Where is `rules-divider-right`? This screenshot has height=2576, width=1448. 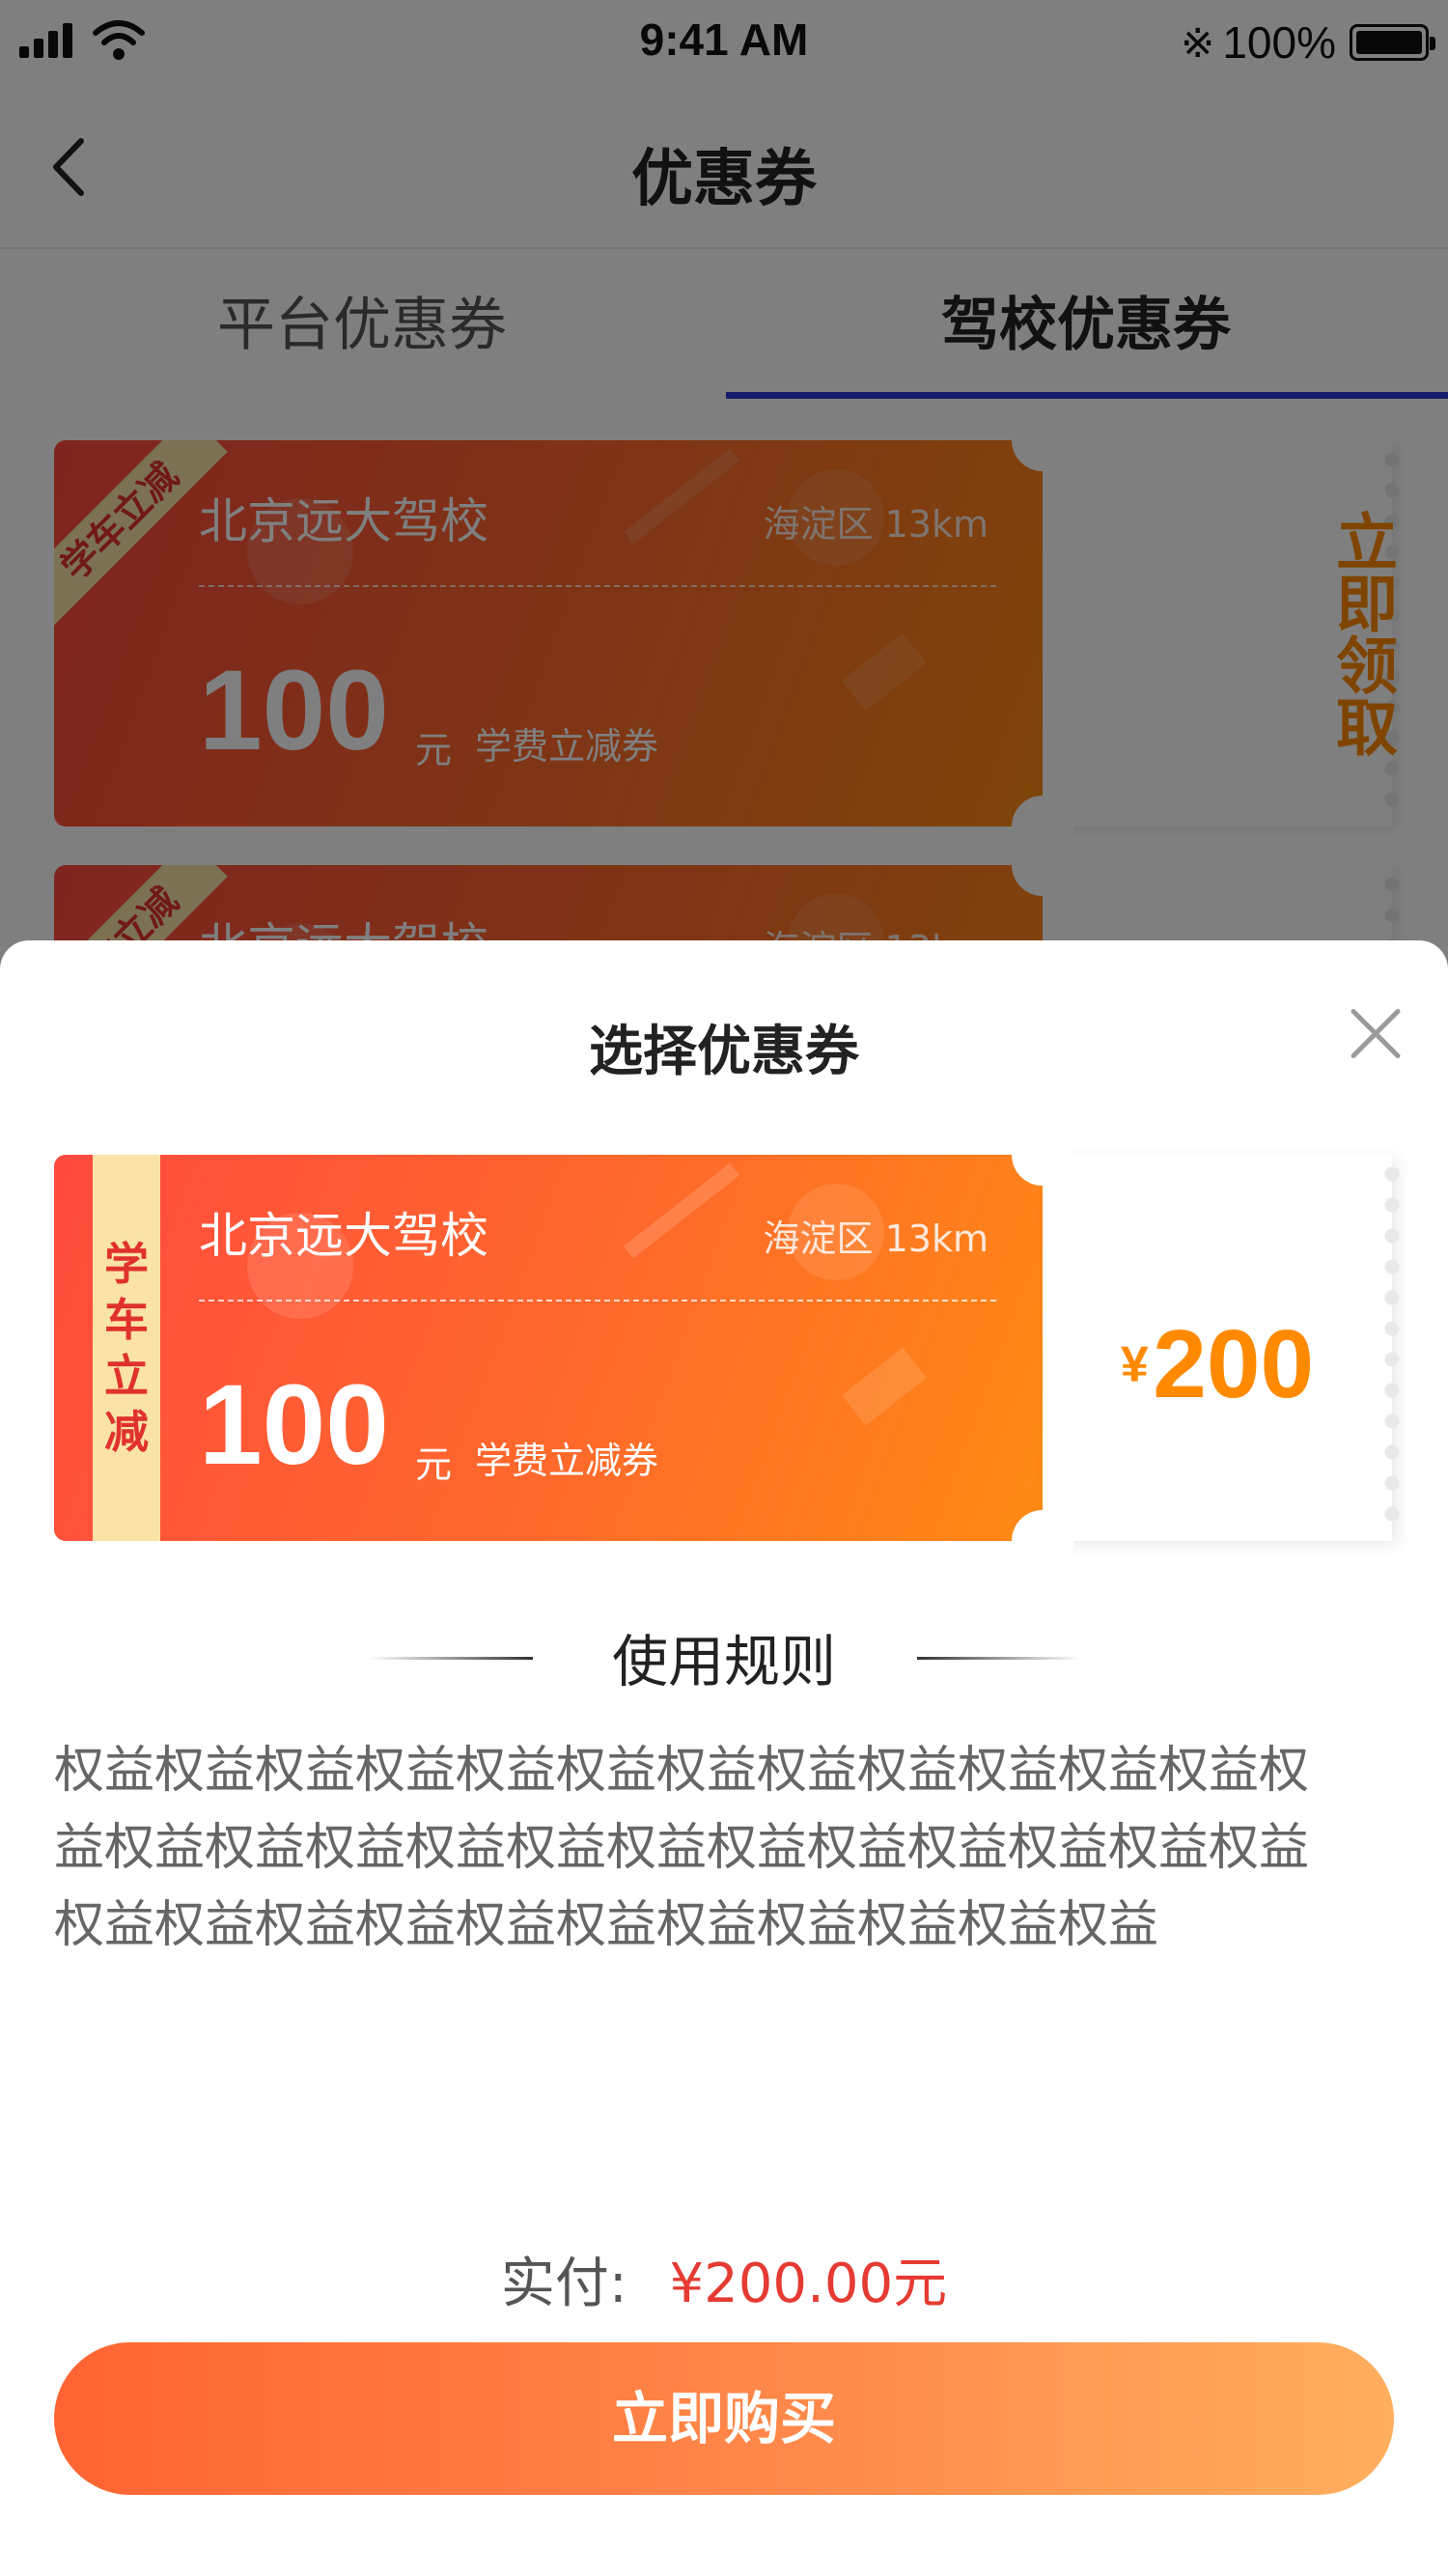 rules-divider-right is located at coordinates (999, 1659).